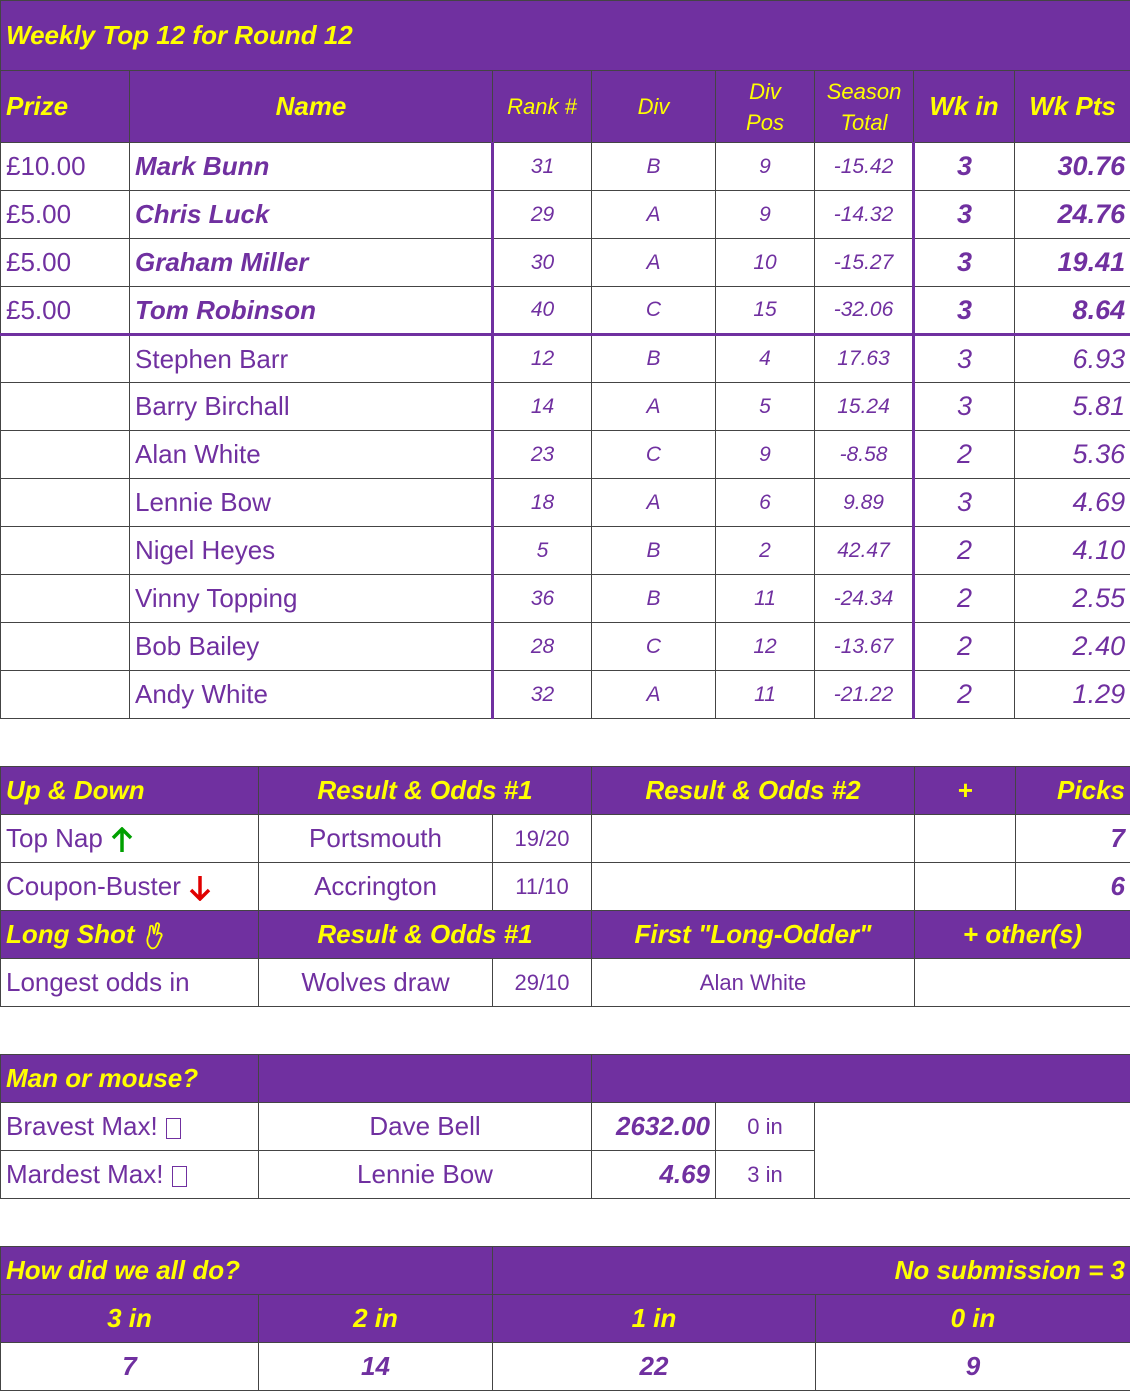  What do you see at coordinates (753, 886) in the screenshot?
I see `couponbuster-result2` at bounding box center [753, 886].